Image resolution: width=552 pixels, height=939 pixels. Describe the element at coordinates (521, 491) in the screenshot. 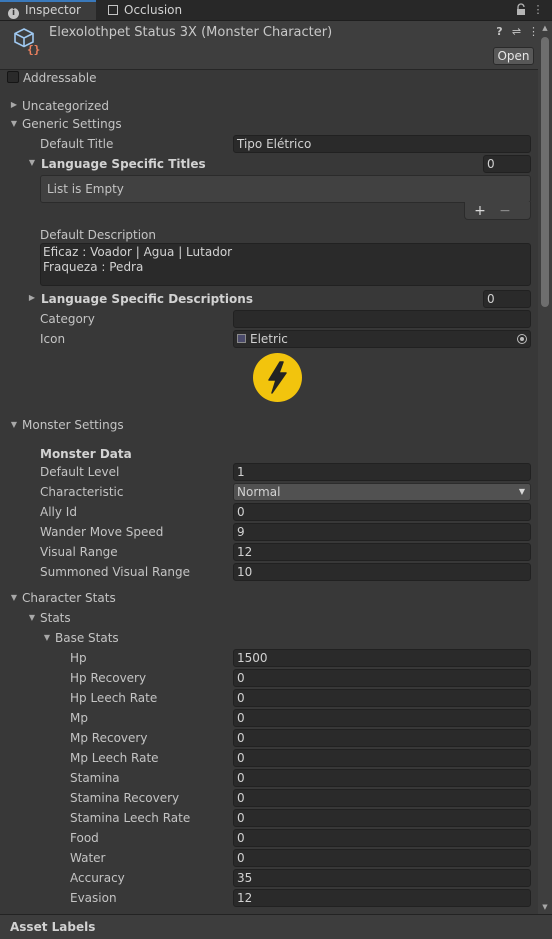

I see `chevron-down-icon: ▼` at that location.